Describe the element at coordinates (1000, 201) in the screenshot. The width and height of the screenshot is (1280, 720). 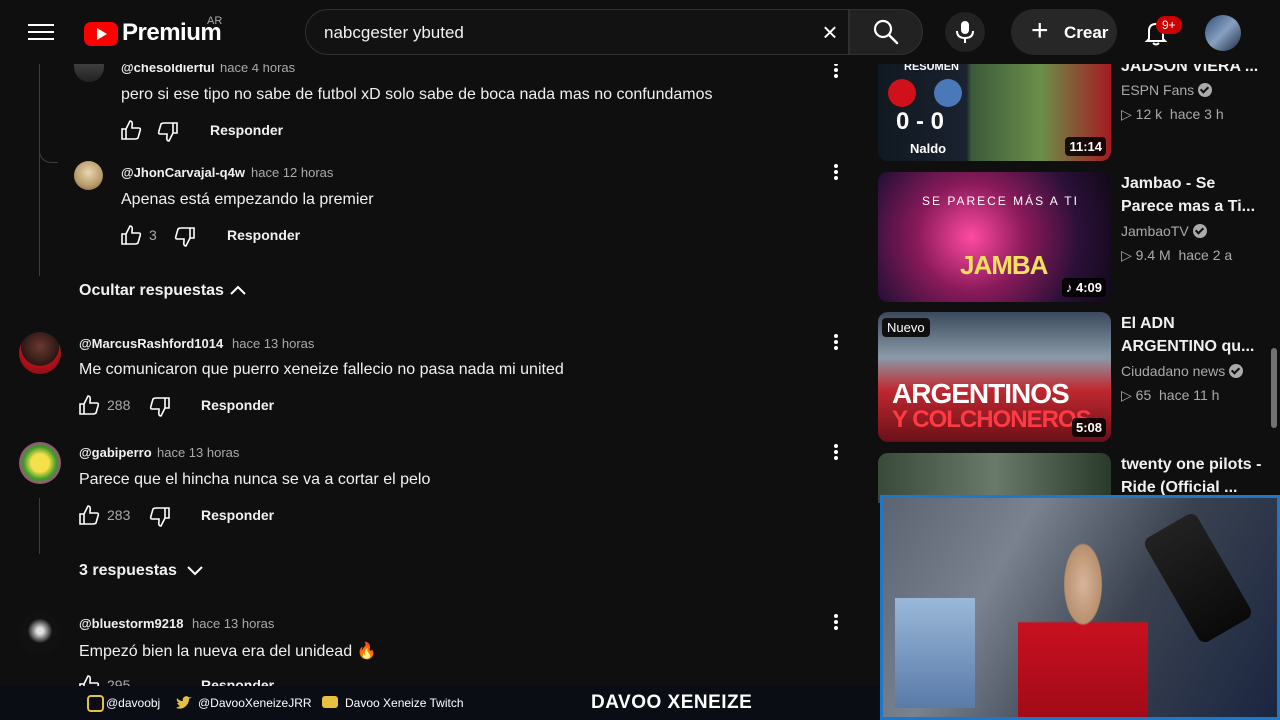
I see `thumbnail-caption: SE PARECE MÁS A TI` at that location.